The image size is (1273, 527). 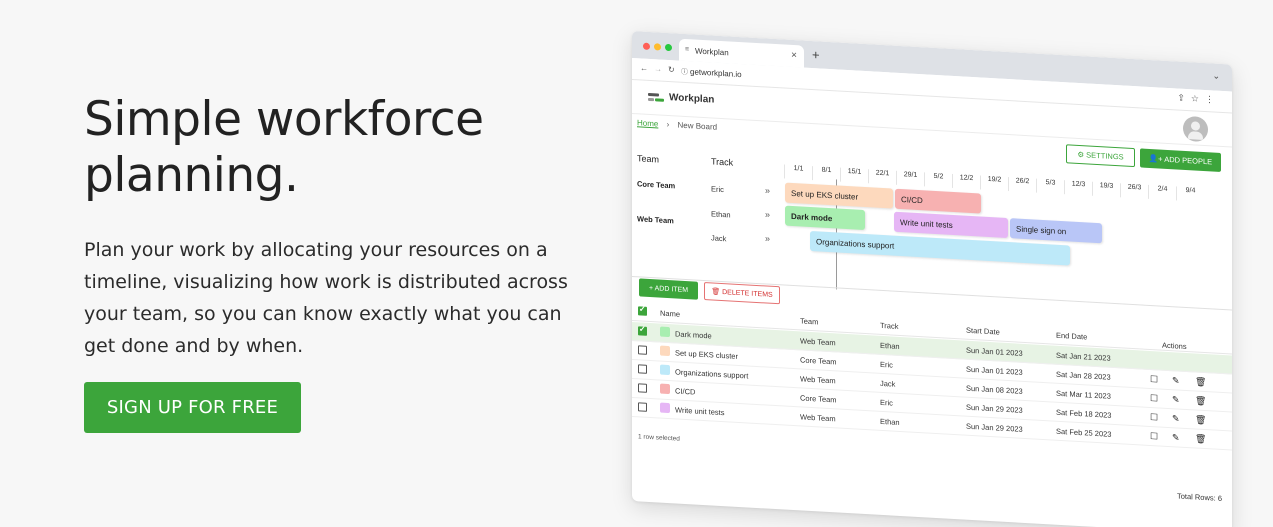 What do you see at coordinates (1216, 75) in the screenshot?
I see `chevron-down-icon: ⌄` at bounding box center [1216, 75].